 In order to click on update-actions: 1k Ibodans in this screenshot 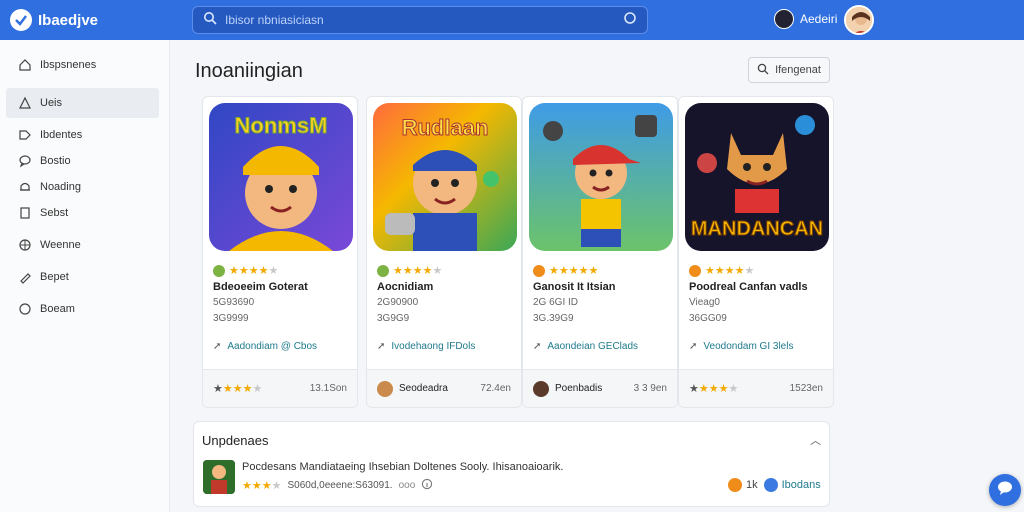, I will do `click(774, 485)`.